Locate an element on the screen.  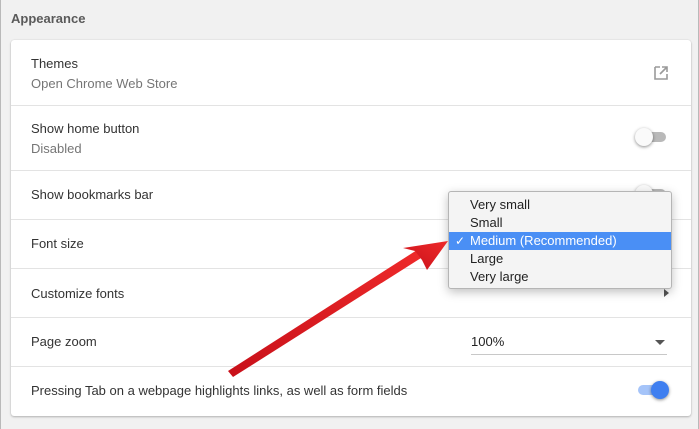
chevron-right-icon is located at coordinates (666, 293).